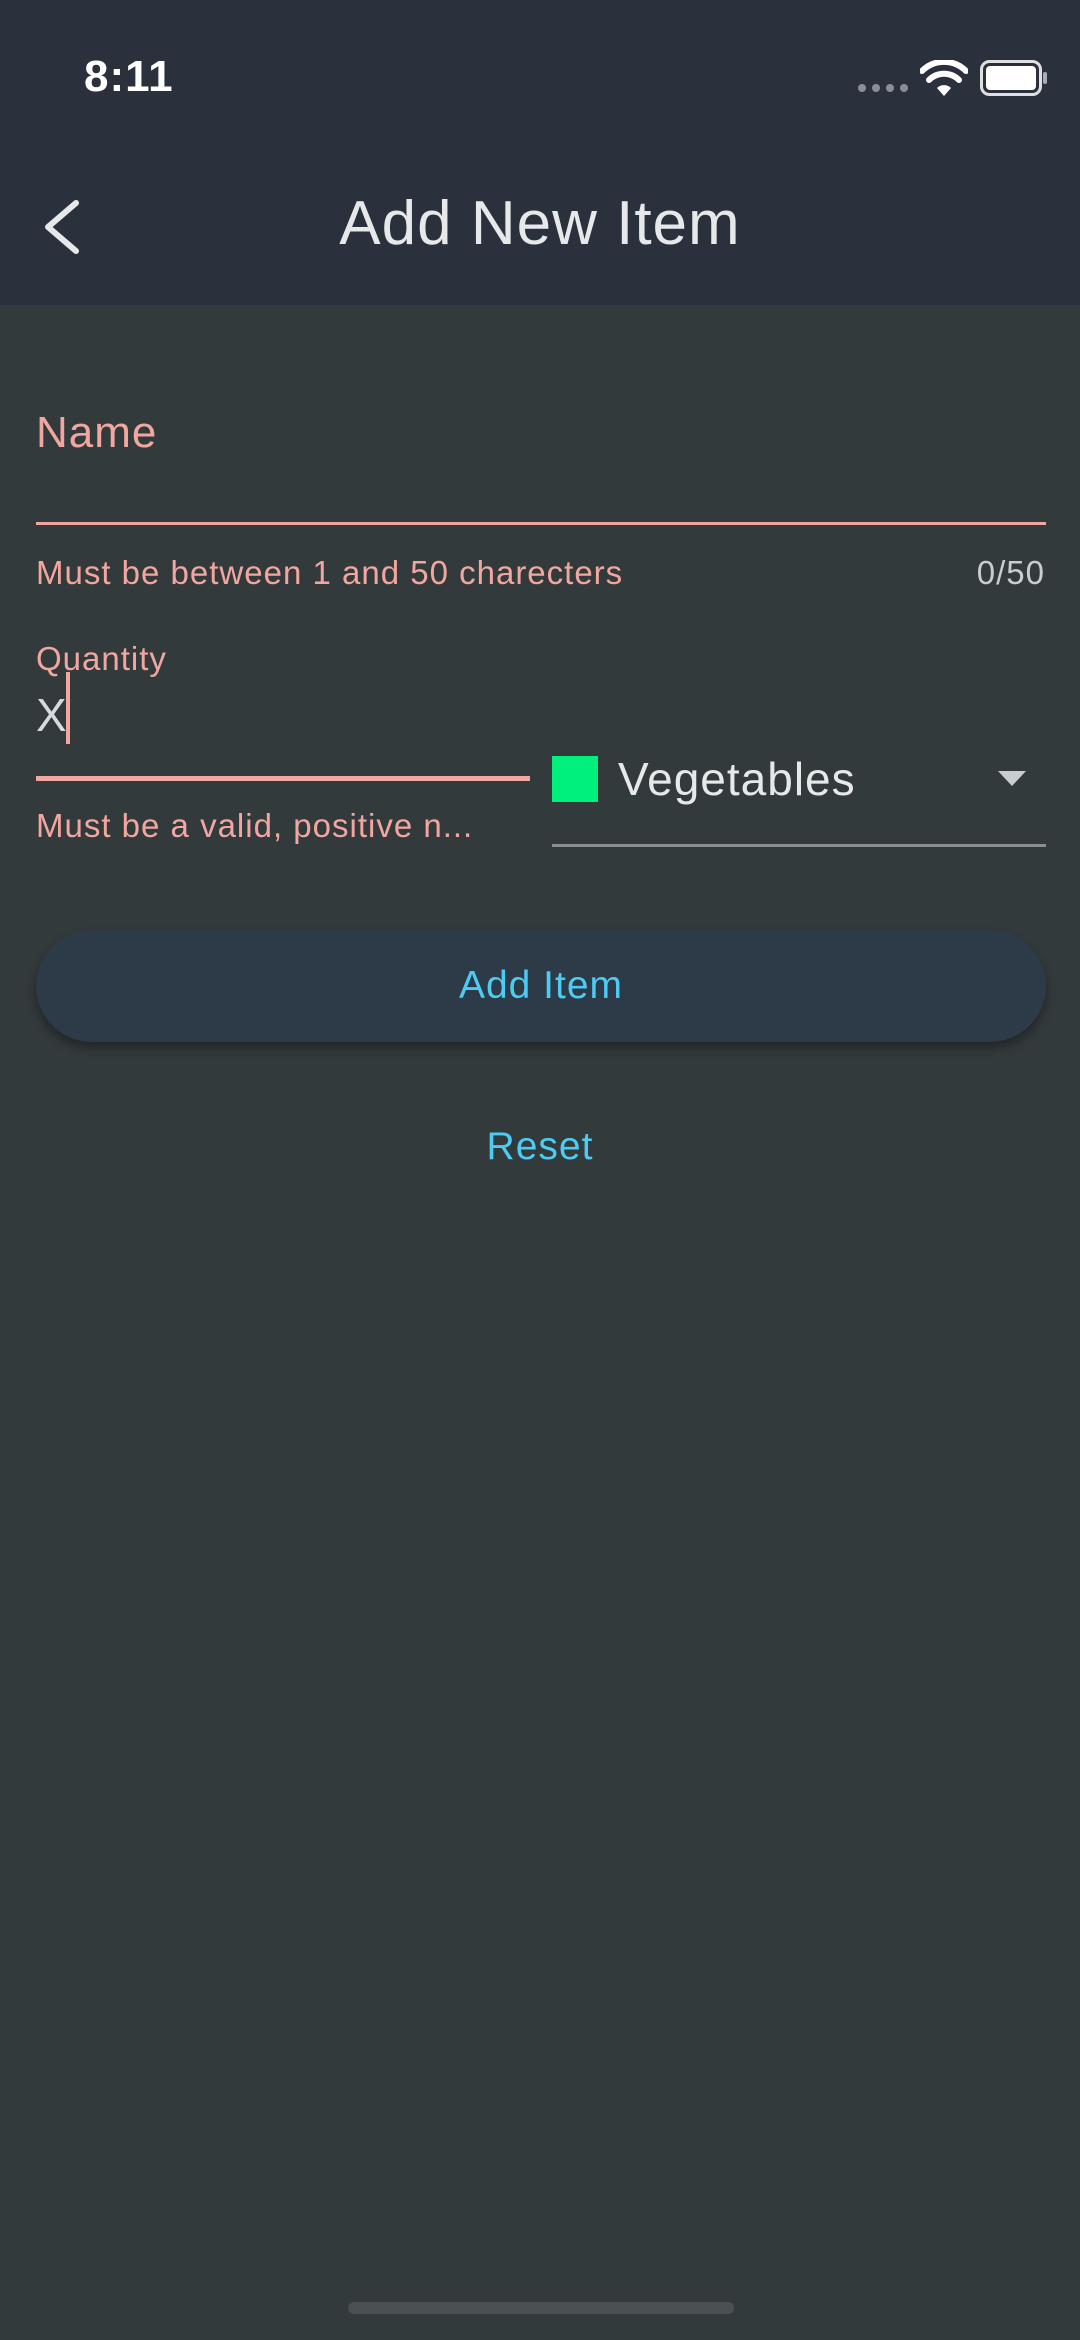  Describe the element at coordinates (541, 2308) in the screenshot. I see `home-indicator` at that location.